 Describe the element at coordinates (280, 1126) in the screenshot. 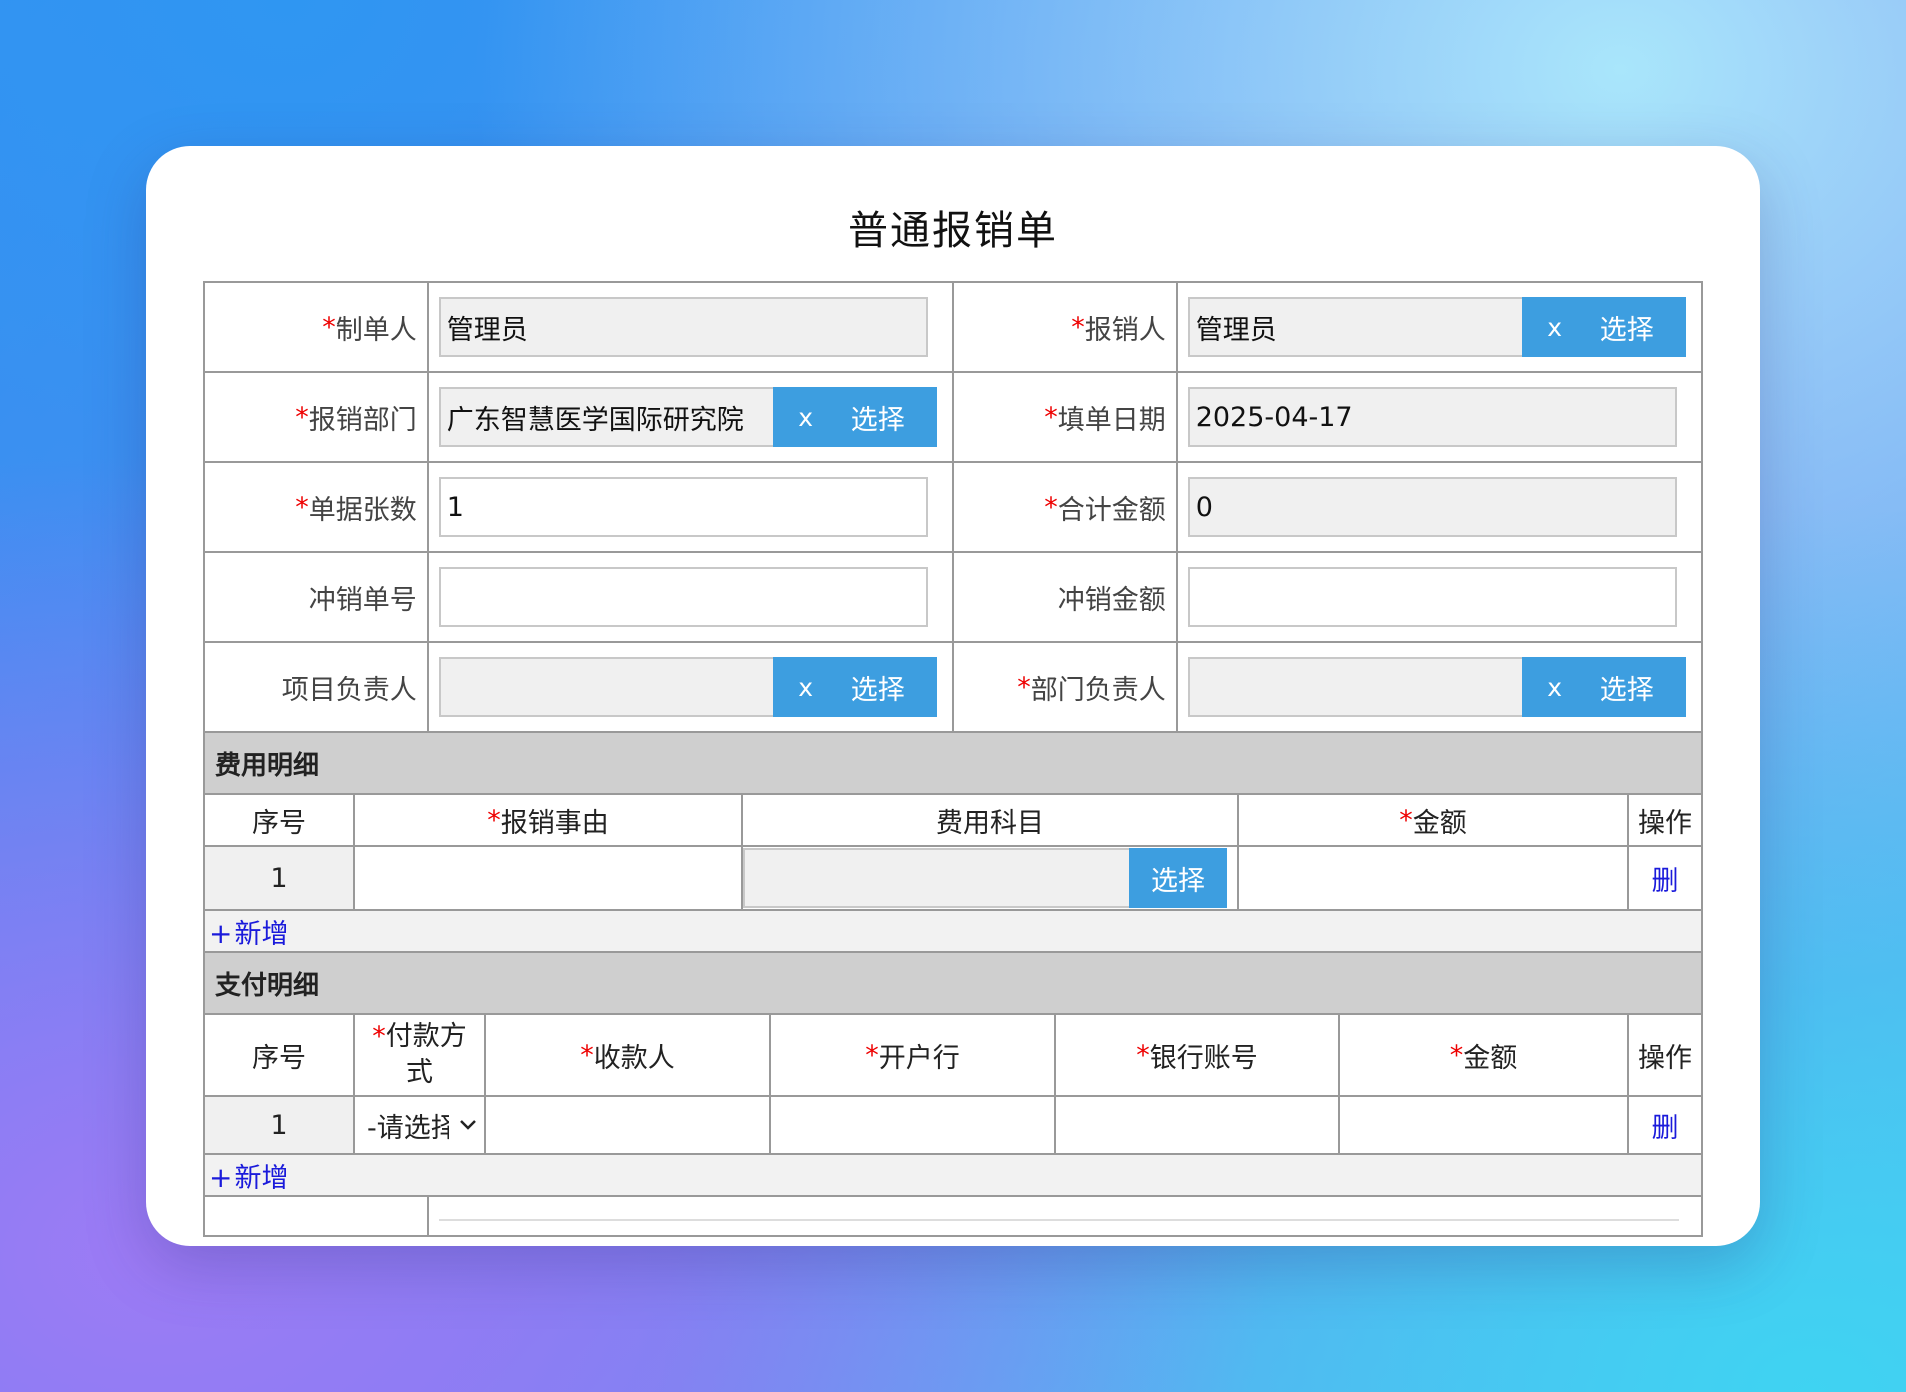

I see `payment-seq-cell: 1` at that location.